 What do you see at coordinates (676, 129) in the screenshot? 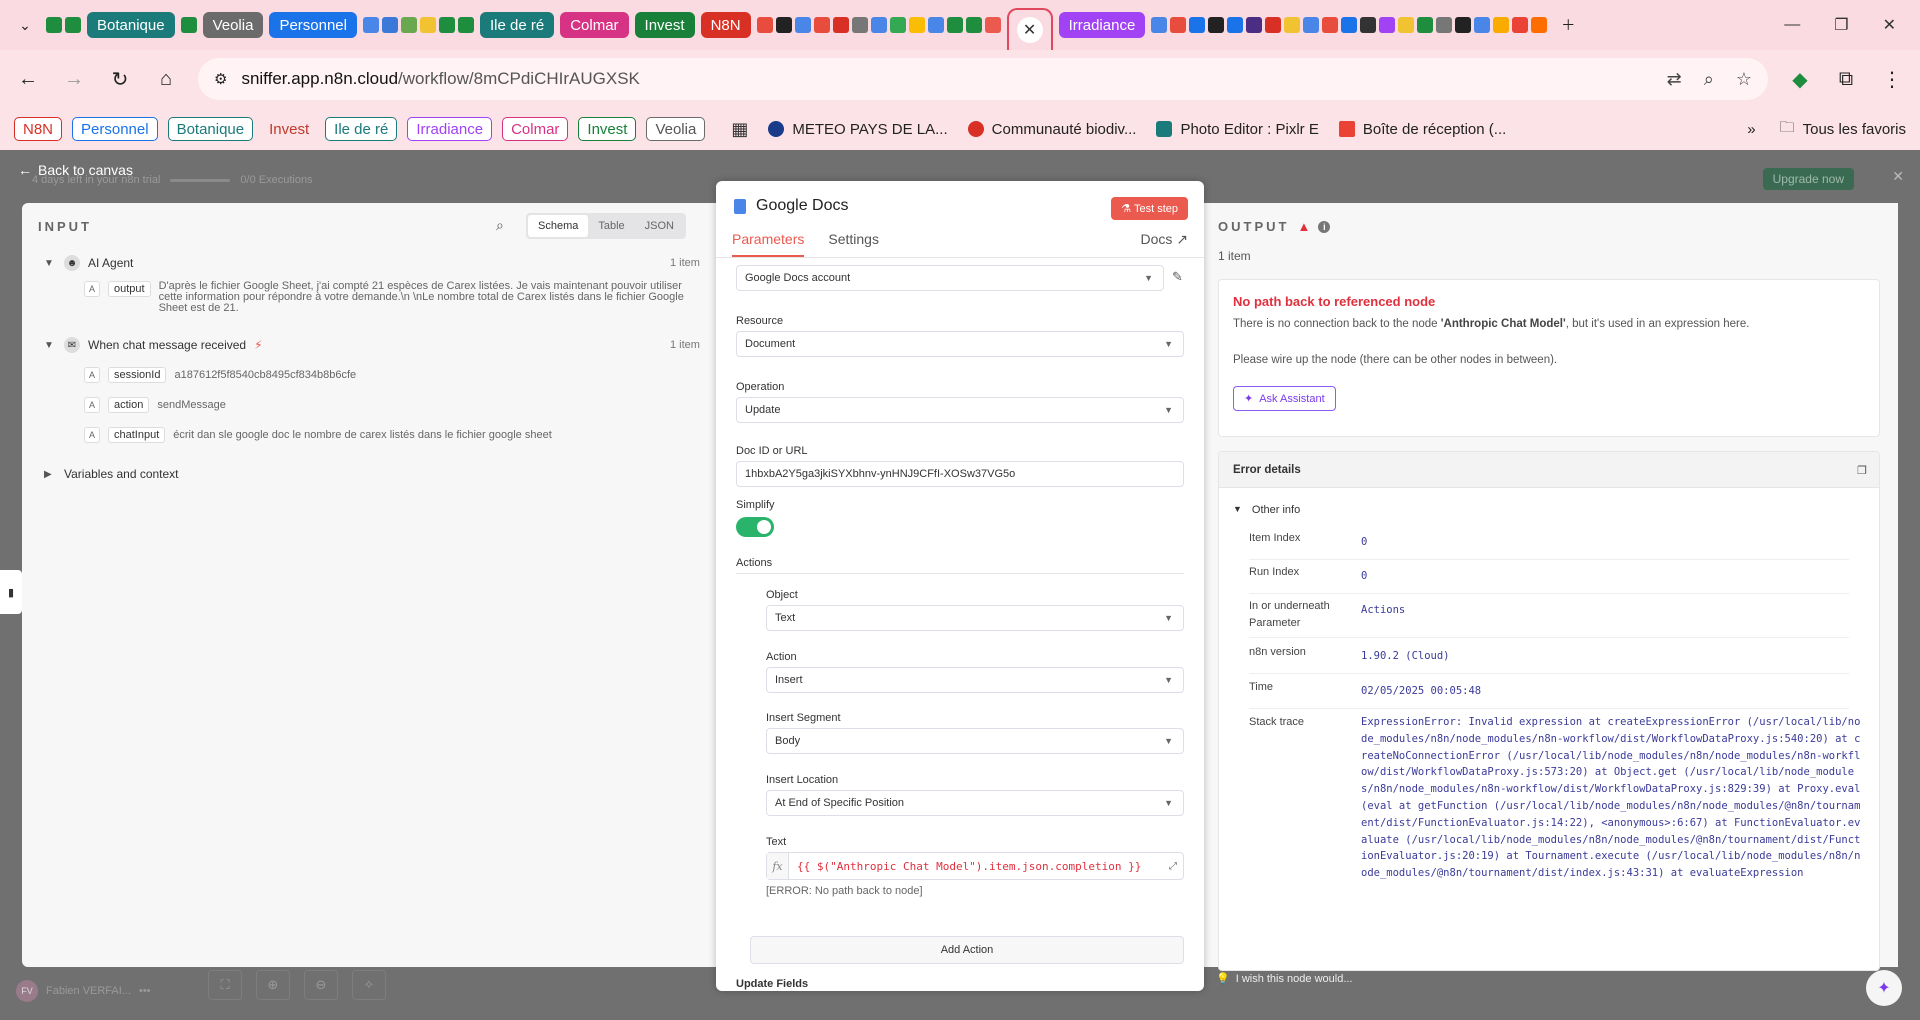
I see `bookmark-veolia: Veolia` at bounding box center [676, 129].